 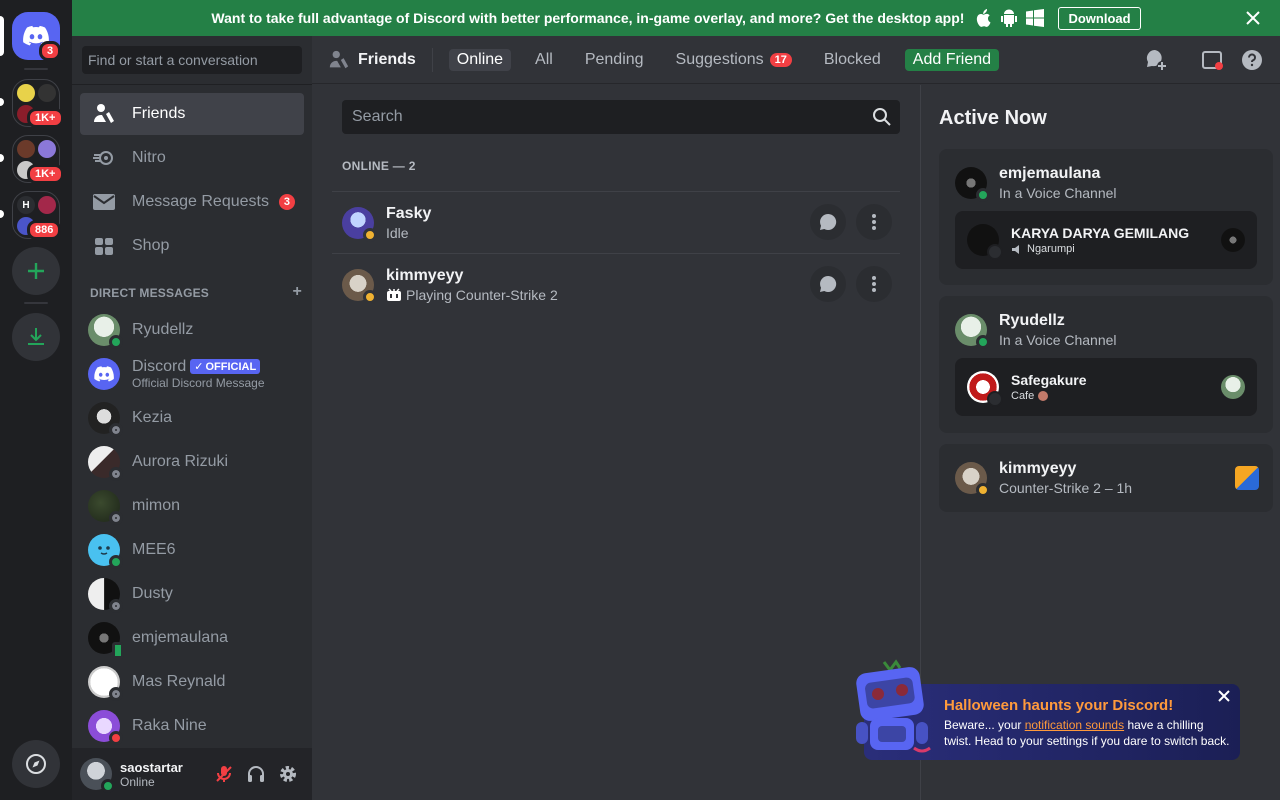 I want to click on dm-name: Raka Nine, so click(x=169, y=725).